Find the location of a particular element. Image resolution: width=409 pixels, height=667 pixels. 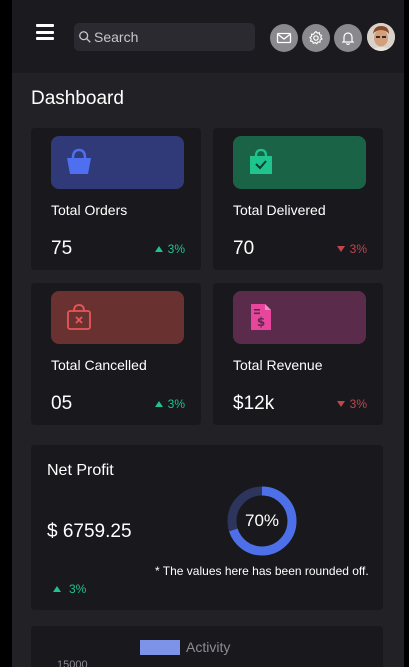

bell-icon is located at coordinates (348, 38).